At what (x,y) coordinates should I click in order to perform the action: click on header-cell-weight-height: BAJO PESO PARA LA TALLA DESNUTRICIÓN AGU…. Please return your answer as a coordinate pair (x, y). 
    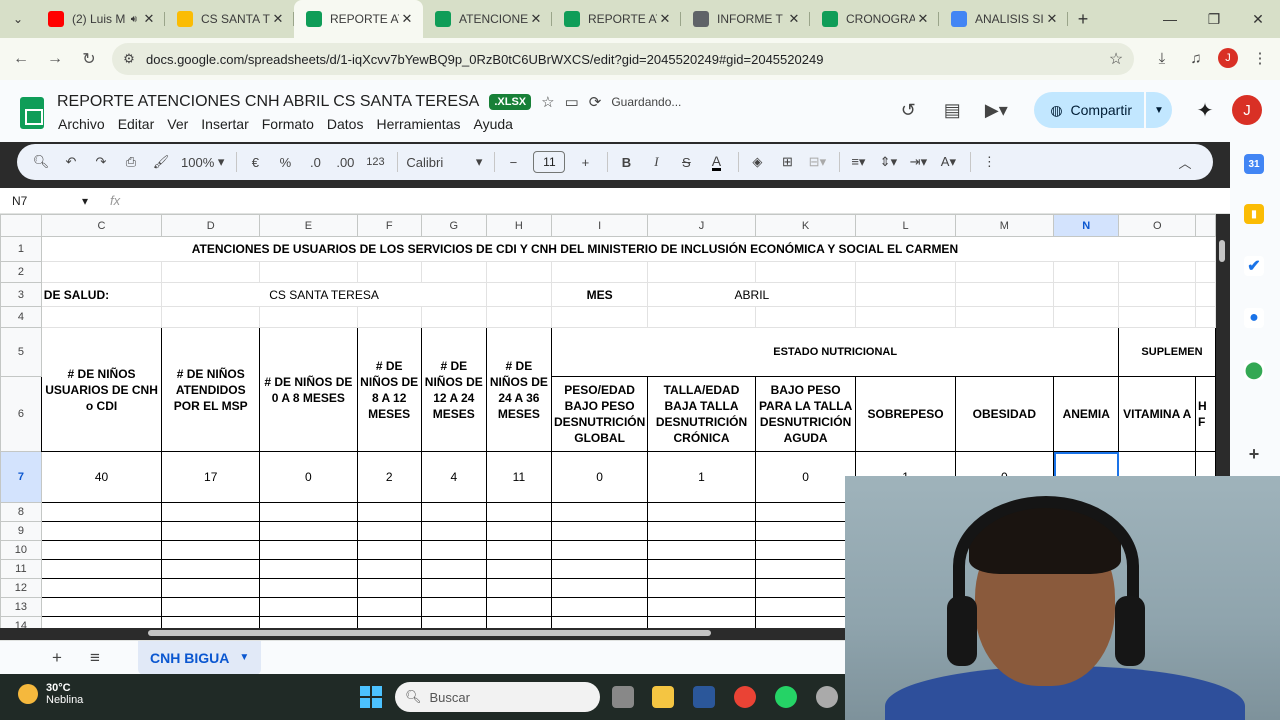
    Looking at the image, I should click on (805, 414).